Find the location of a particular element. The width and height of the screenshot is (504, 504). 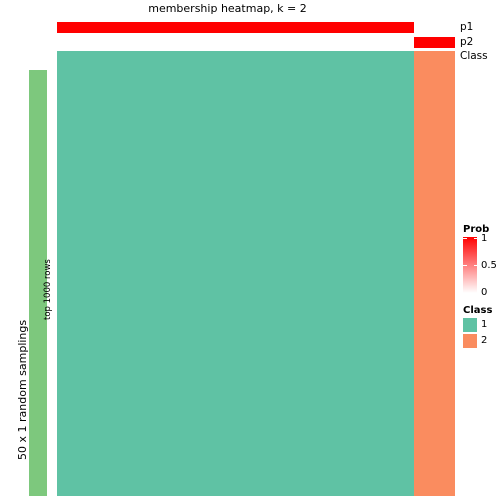

class-legend-label-2: 2 is located at coordinates (484, 340).